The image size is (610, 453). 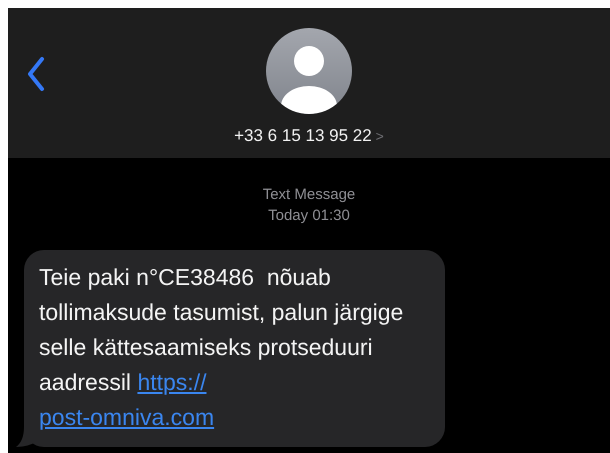 What do you see at coordinates (309, 195) in the screenshot?
I see `message-service-label: Text Message` at bounding box center [309, 195].